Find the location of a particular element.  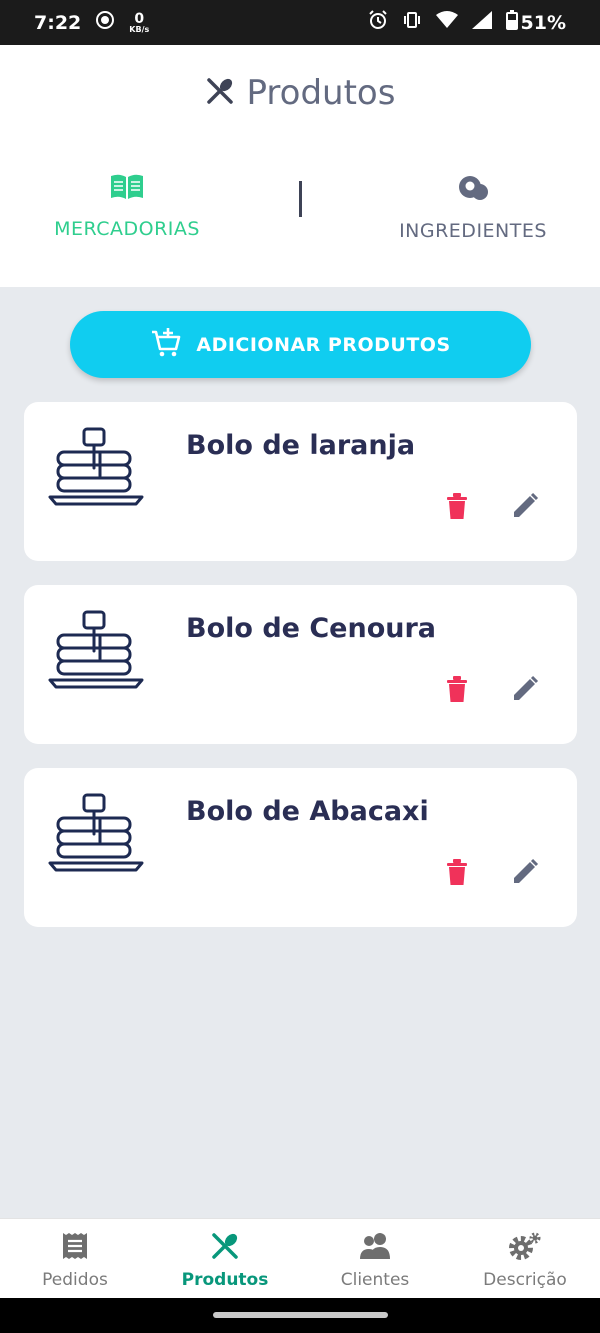

nav-label: Clientes is located at coordinates (375, 1280).